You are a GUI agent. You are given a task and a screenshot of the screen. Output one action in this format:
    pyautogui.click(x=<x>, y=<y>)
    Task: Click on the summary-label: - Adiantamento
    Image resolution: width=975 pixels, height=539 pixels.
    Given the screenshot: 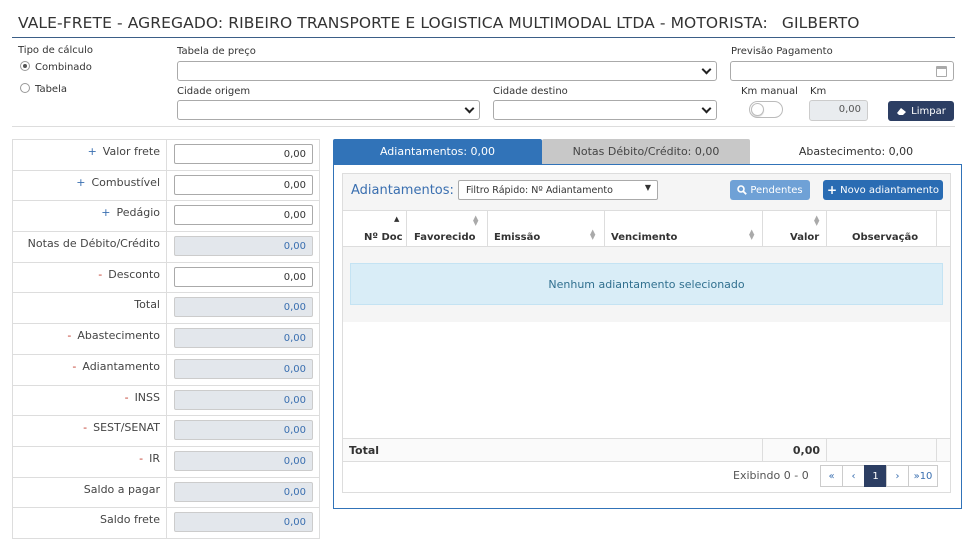 What is the action you would take?
    pyautogui.click(x=90, y=369)
    